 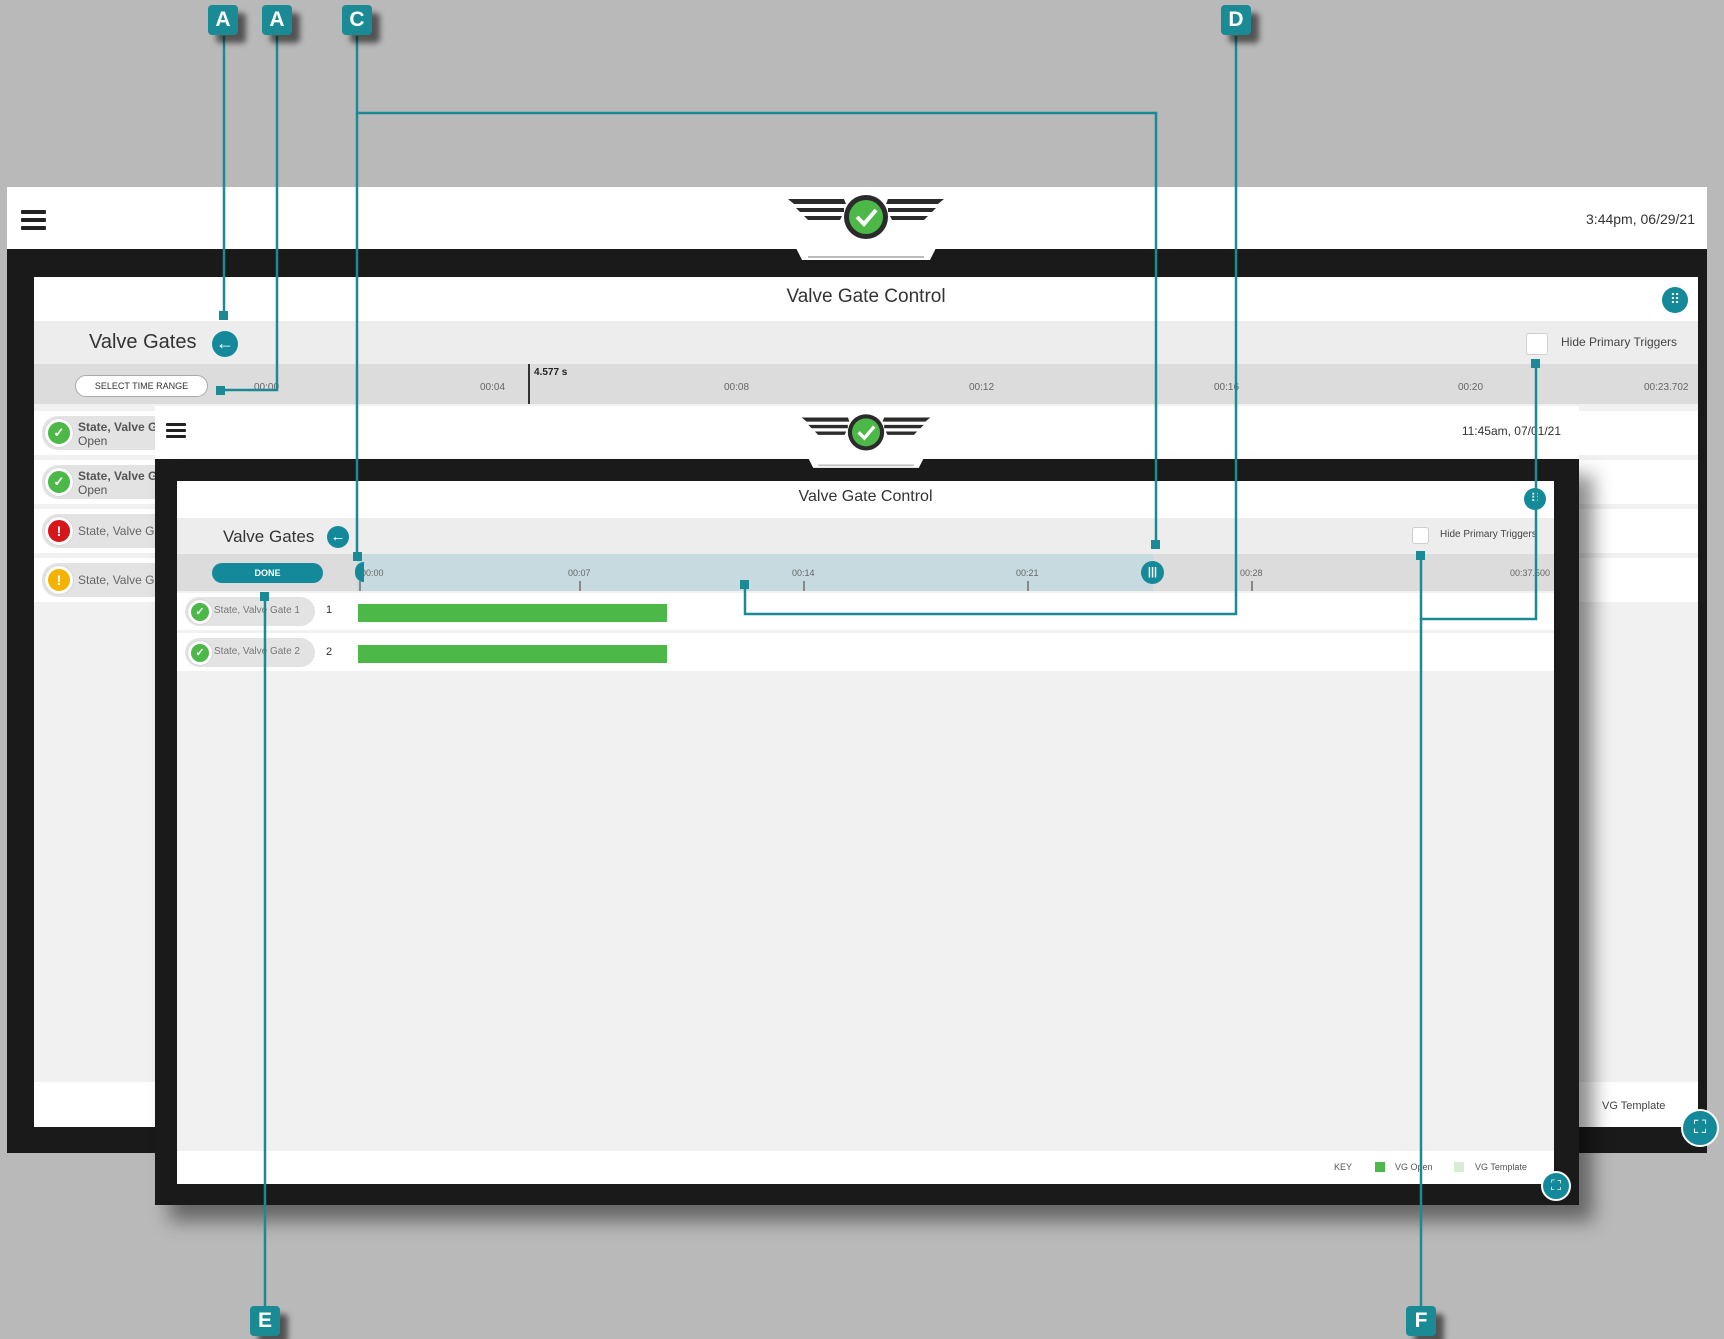 I want to click on front-row-label: State, Valve Gate 1, so click(x=257, y=610).